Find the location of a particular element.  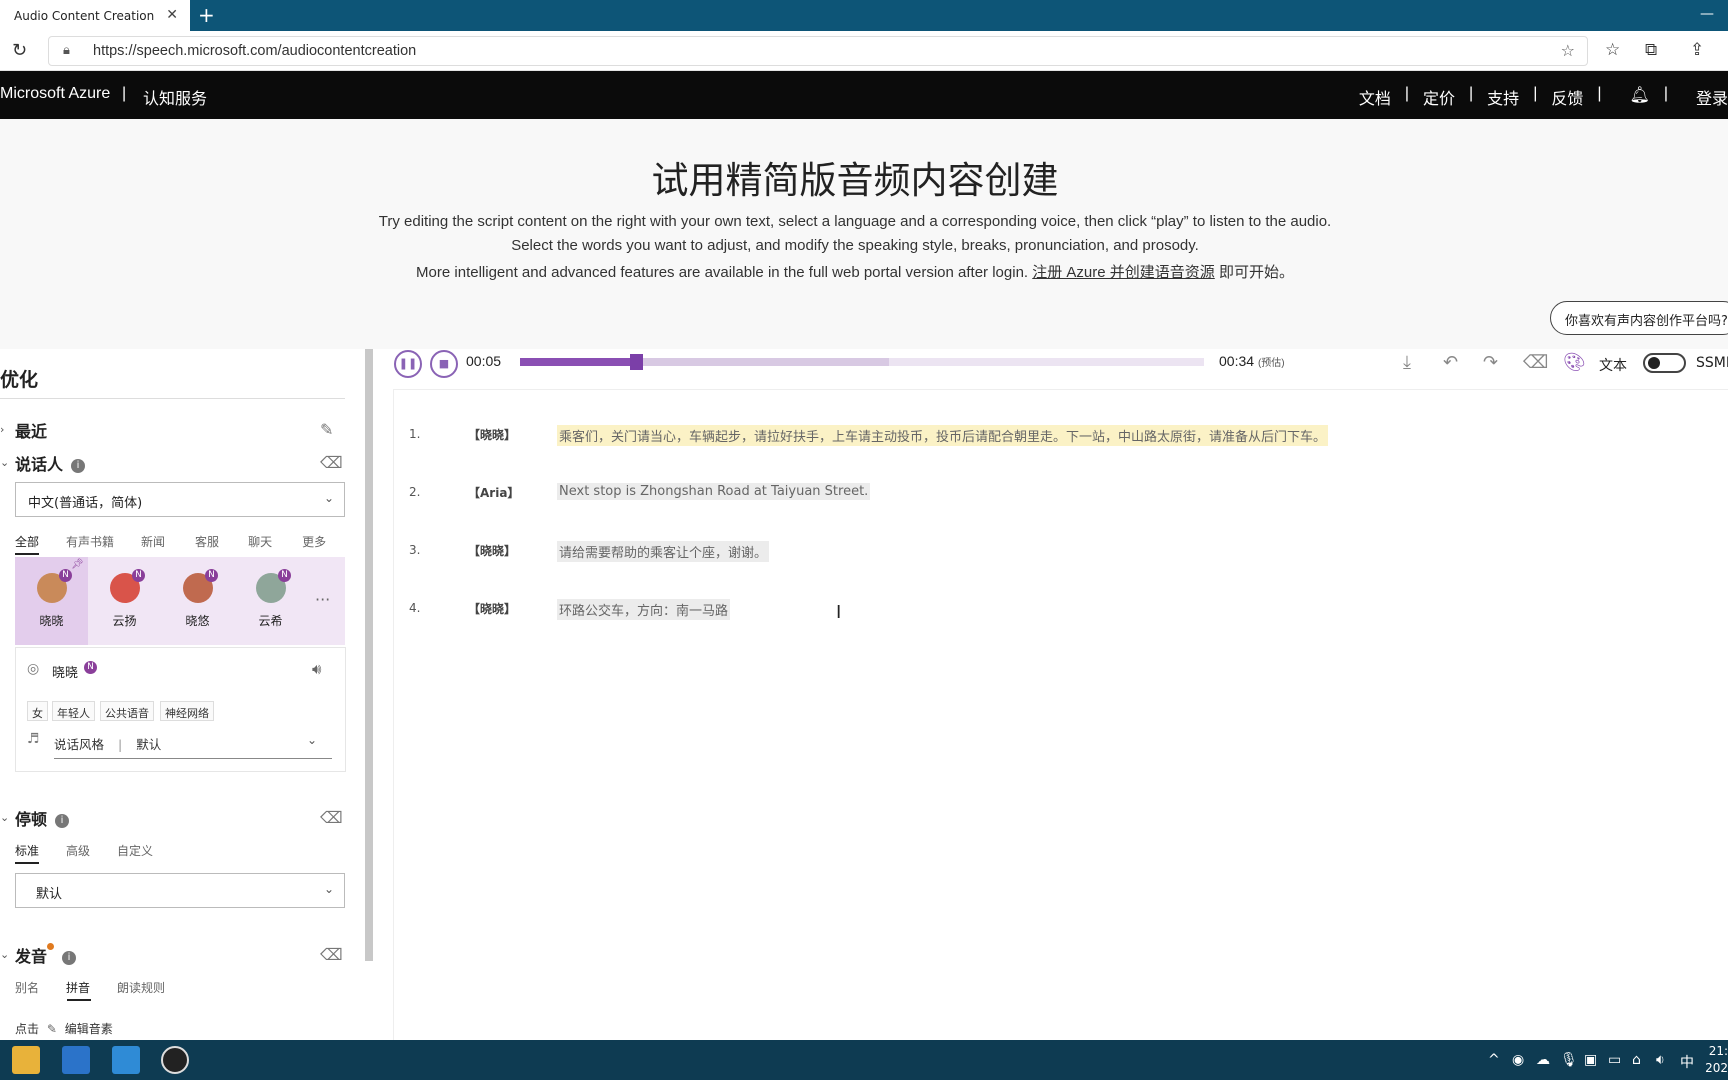

chevron-right-icon: › is located at coordinates (2, 429).